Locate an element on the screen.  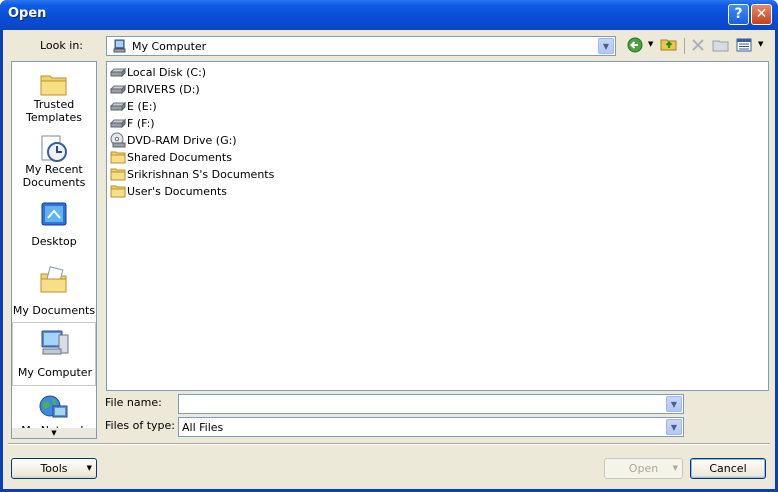
file-name: DVD-RAM Drive (G:) is located at coordinates (182, 140).